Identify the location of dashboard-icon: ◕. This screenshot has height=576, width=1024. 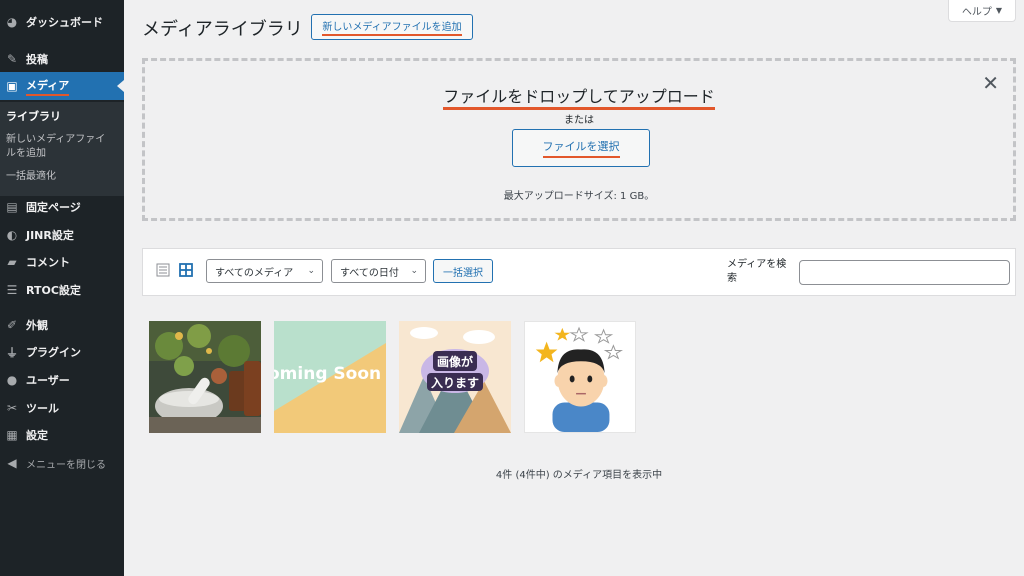
(12, 22).